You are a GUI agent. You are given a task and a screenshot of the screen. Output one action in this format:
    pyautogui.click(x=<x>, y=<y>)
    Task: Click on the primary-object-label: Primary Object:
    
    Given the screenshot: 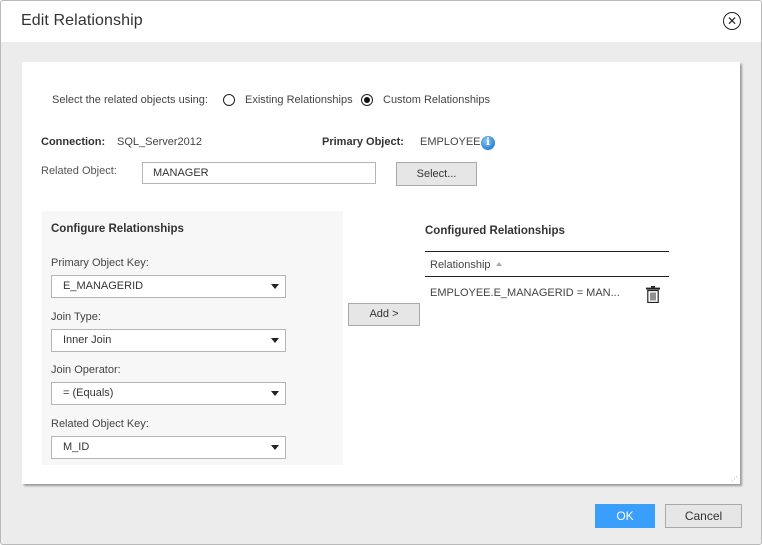 What is the action you would take?
    pyautogui.click(x=363, y=142)
    